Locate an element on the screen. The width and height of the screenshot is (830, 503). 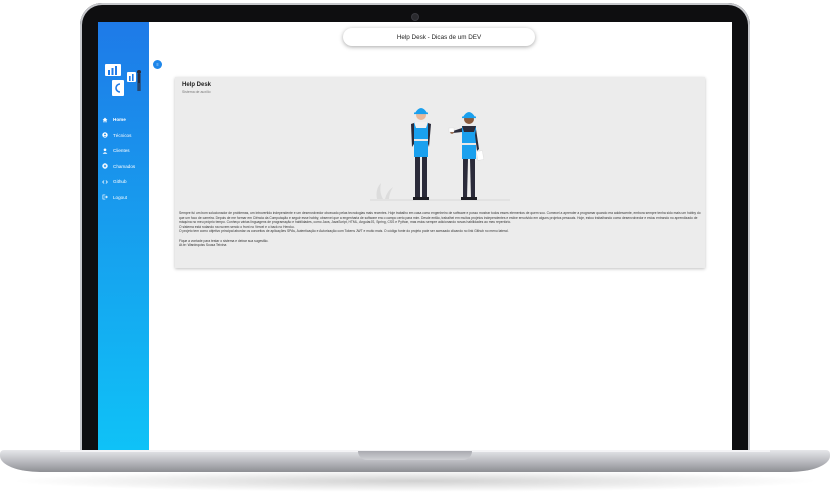
card-title: Help Desk is located at coordinates (197, 85).